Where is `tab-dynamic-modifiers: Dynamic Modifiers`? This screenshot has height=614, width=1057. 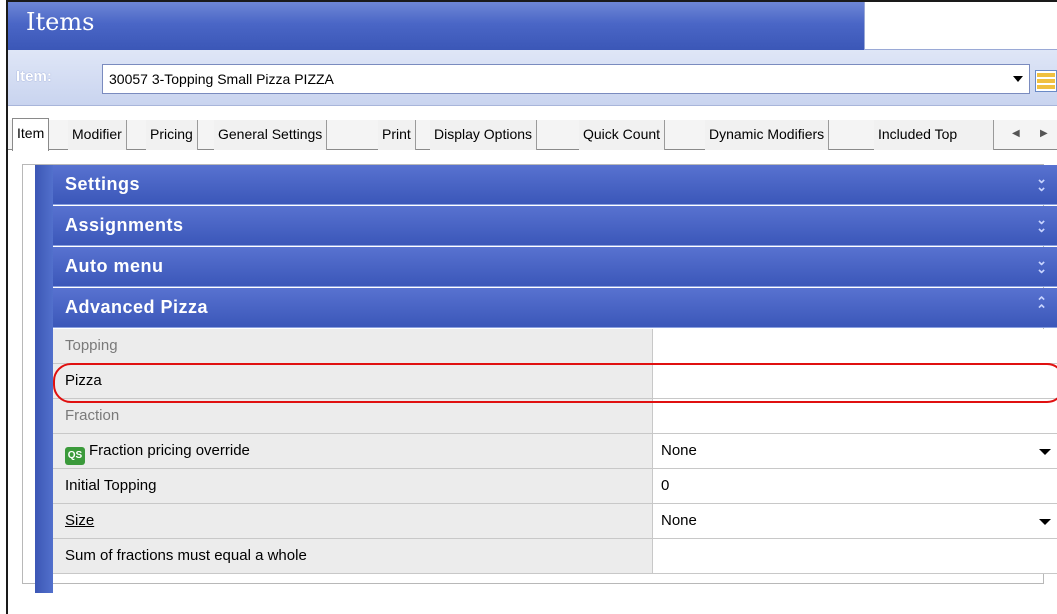
tab-dynamic-modifiers: Dynamic Modifiers is located at coordinates (767, 135).